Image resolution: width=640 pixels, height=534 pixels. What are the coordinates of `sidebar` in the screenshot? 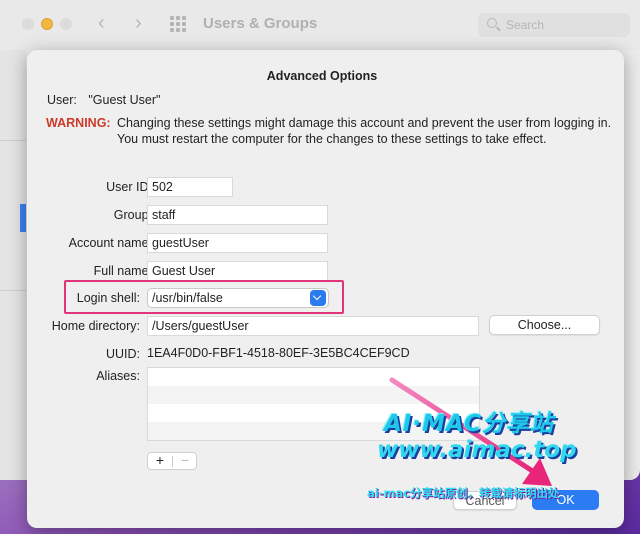 It's located at (13, 265).